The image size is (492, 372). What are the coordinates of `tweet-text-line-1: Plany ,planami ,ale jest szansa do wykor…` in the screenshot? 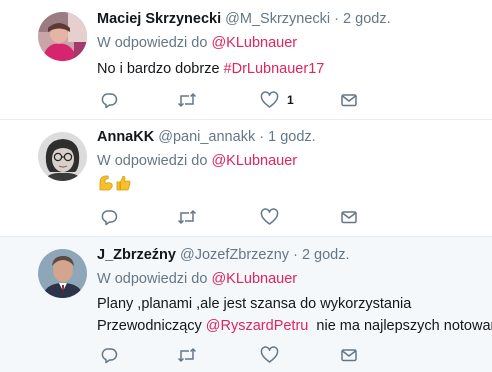 It's located at (254, 304).